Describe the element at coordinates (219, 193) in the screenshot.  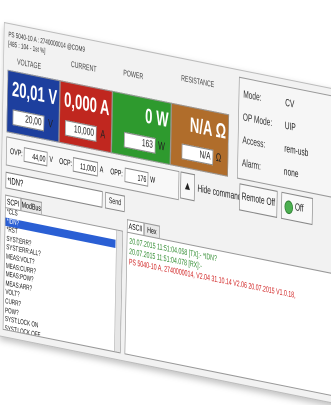
I see `hide-command-label: Hide command` at that location.